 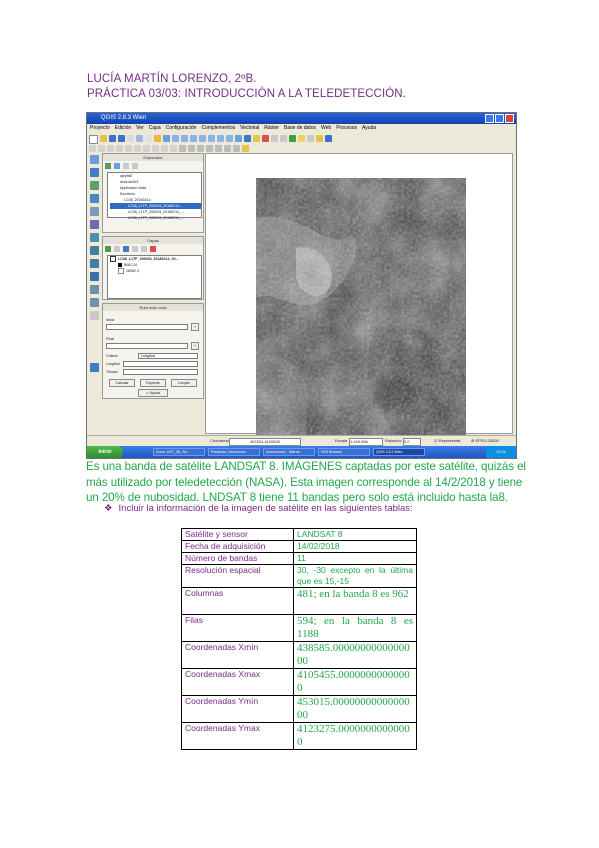 What do you see at coordinates (94, 172) in the screenshot?
I see `add-raster-icon` at bounding box center [94, 172].